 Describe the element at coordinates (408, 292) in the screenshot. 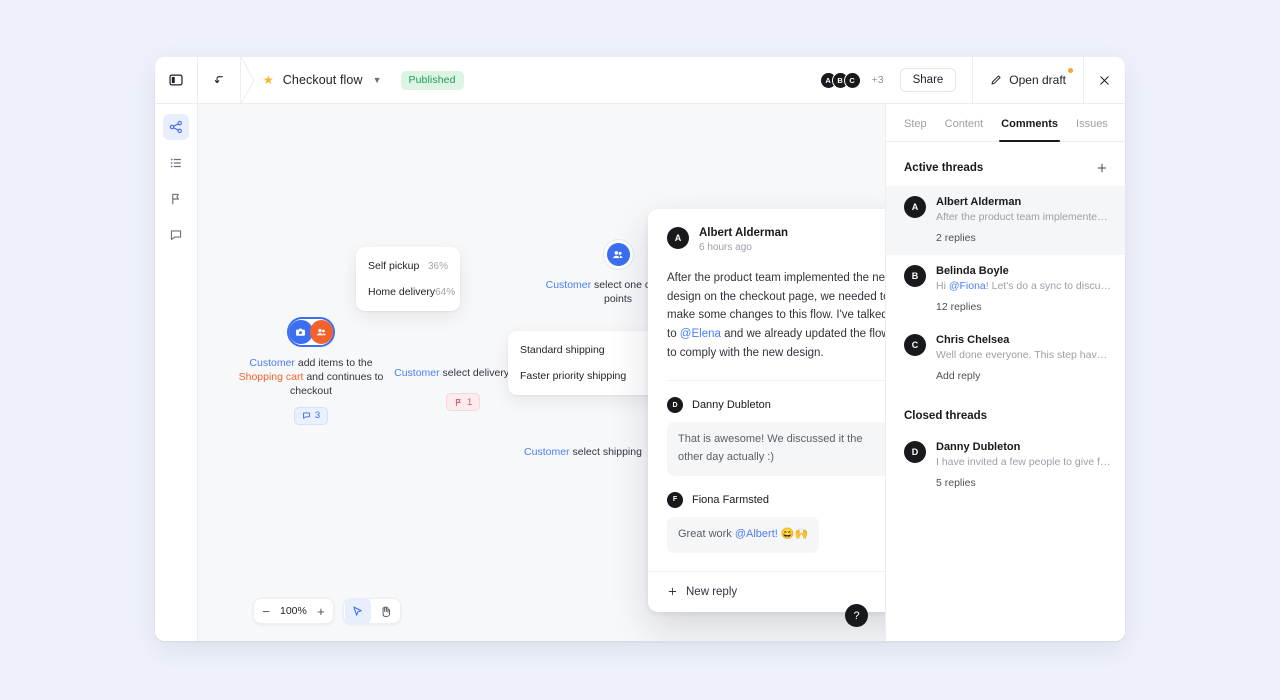

I see `split-row: Home delivery 64%` at that location.